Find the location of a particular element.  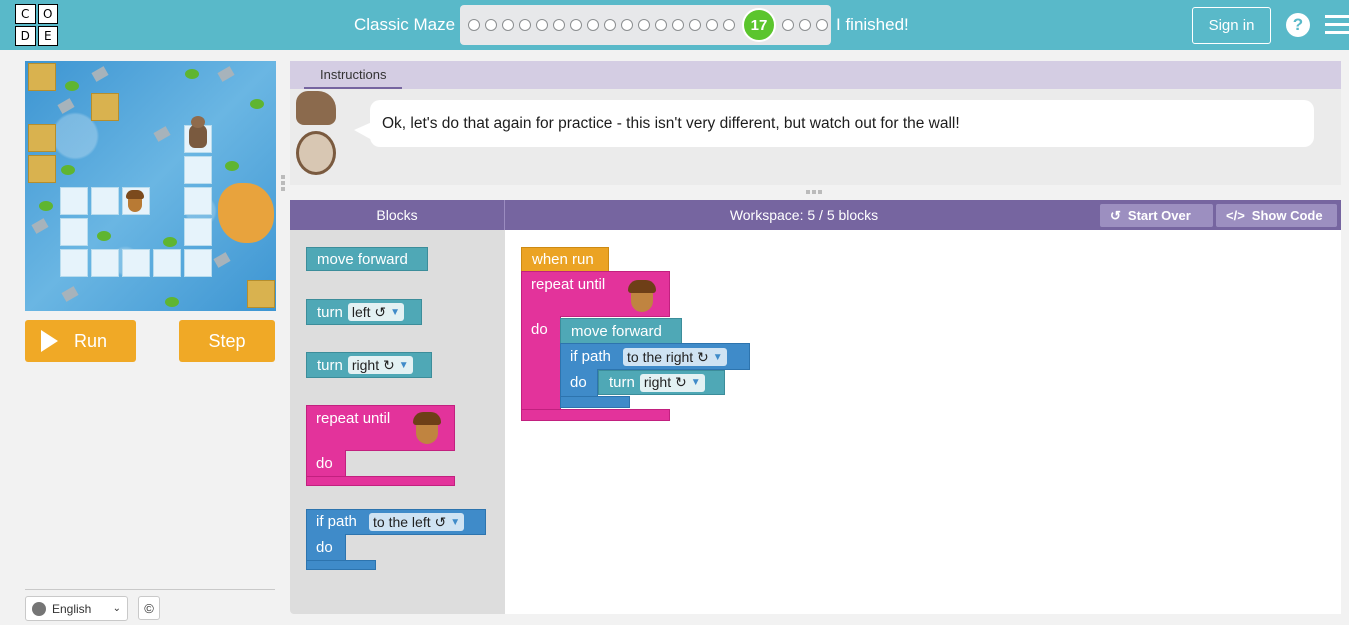

vertical-resize-handle is located at coordinates (283, 185).